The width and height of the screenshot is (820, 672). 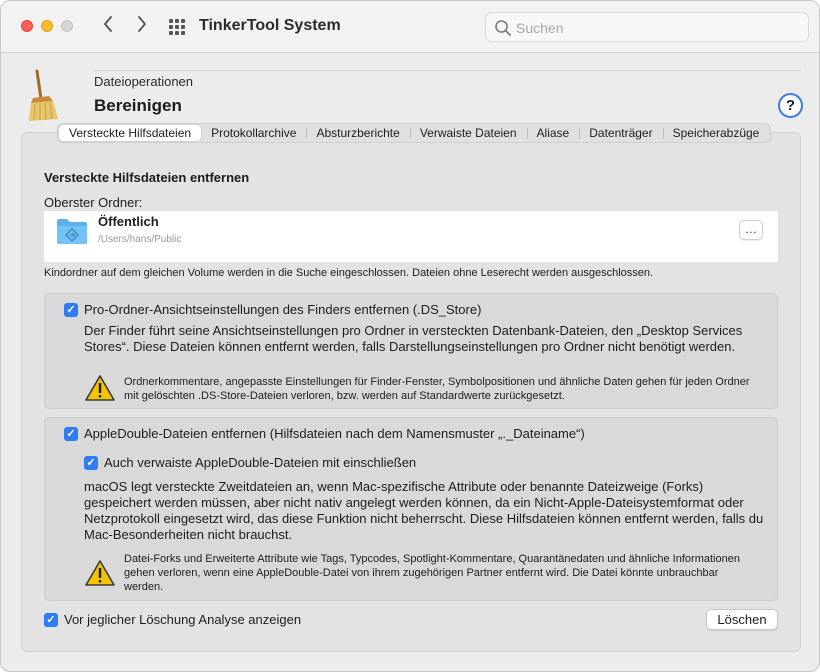 What do you see at coordinates (130, 133) in the screenshot?
I see `tab-versteckte-hilfsdateien: Versteckte Hilfsdateien` at bounding box center [130, 133].